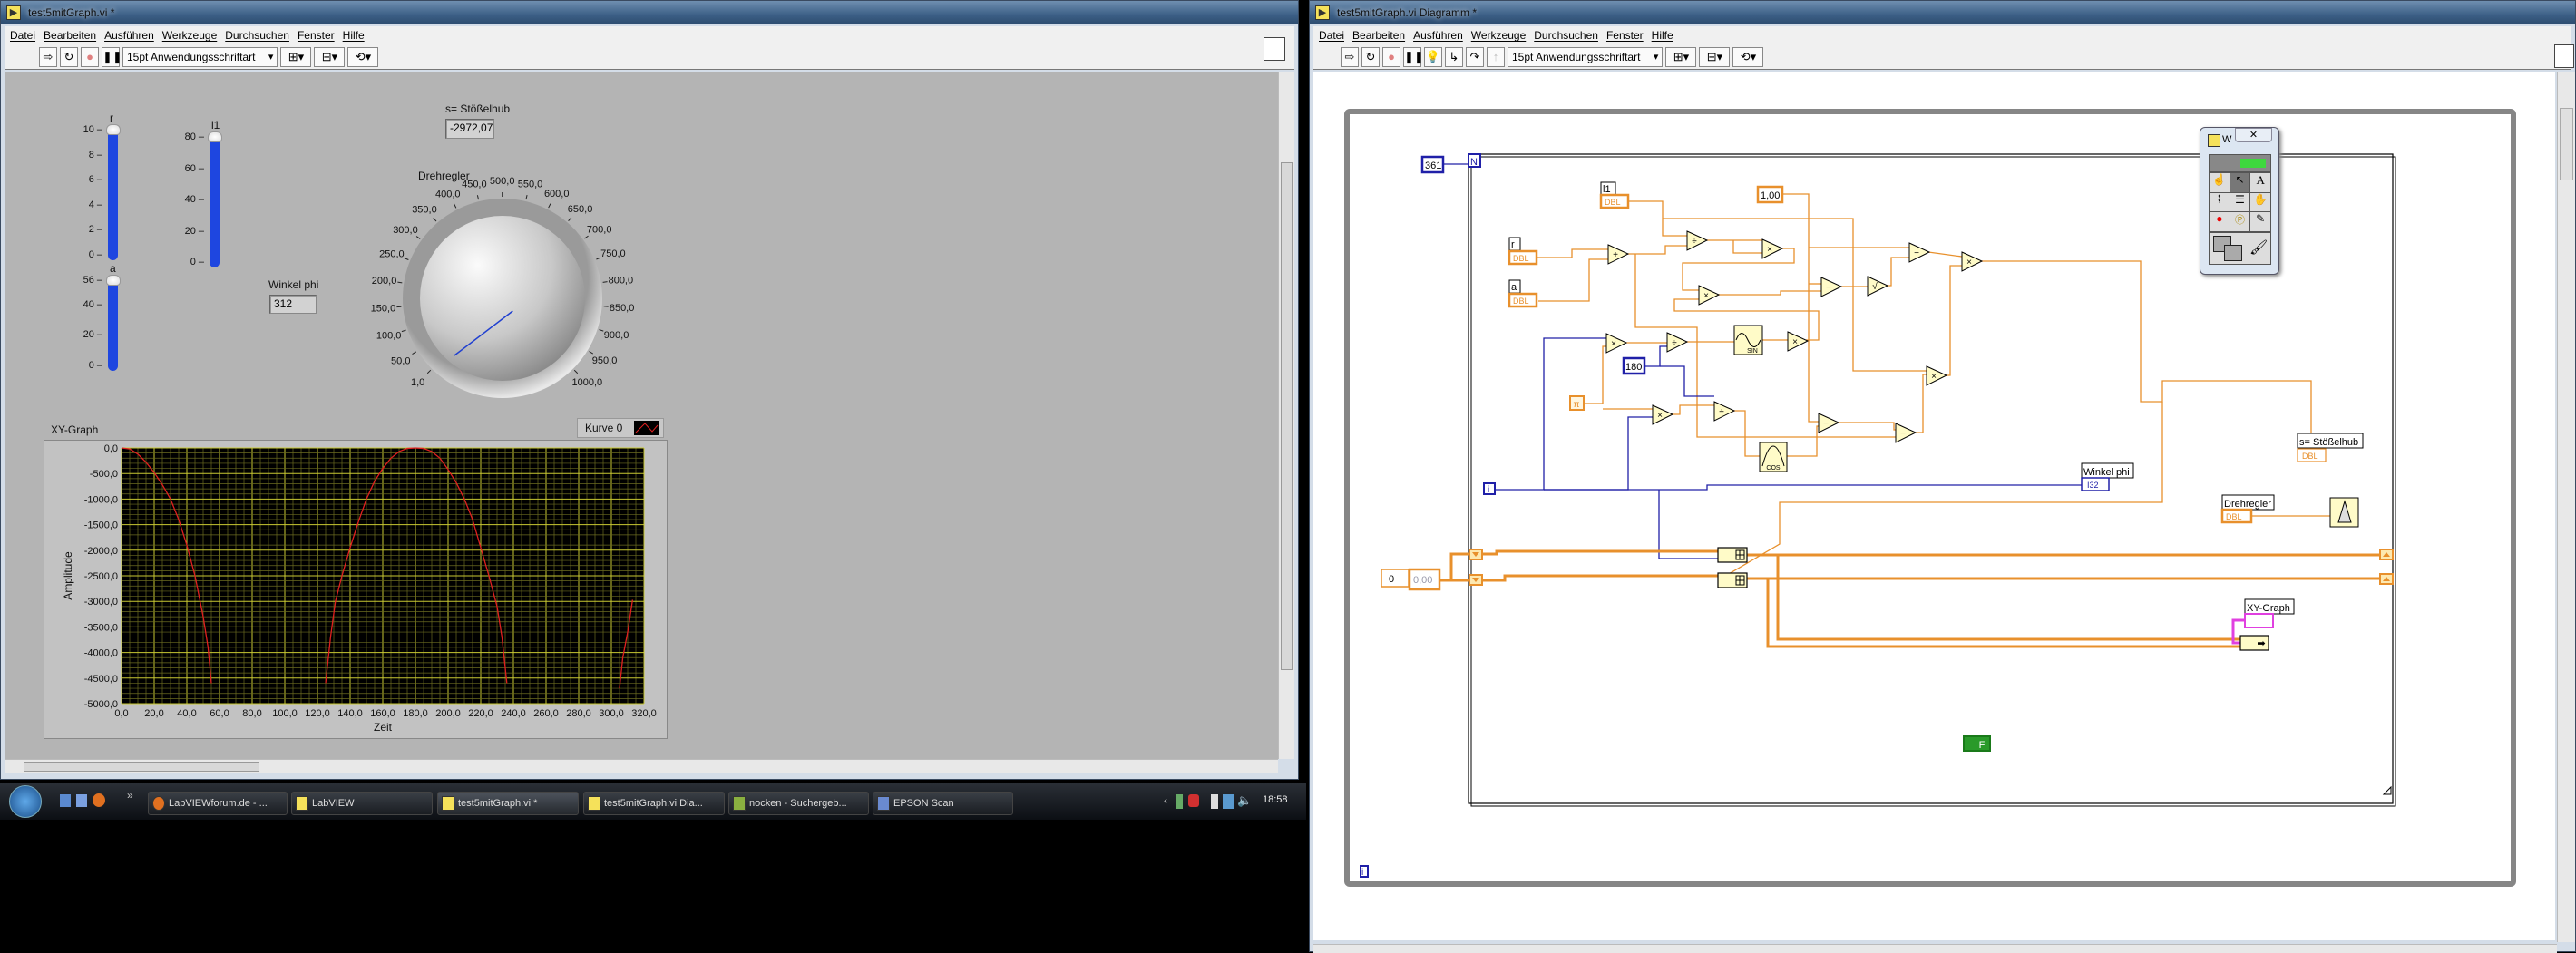  Describe the element at coordinates (316, 35) in the screenshot. I see `menu-fenster: Fenster` at that location.